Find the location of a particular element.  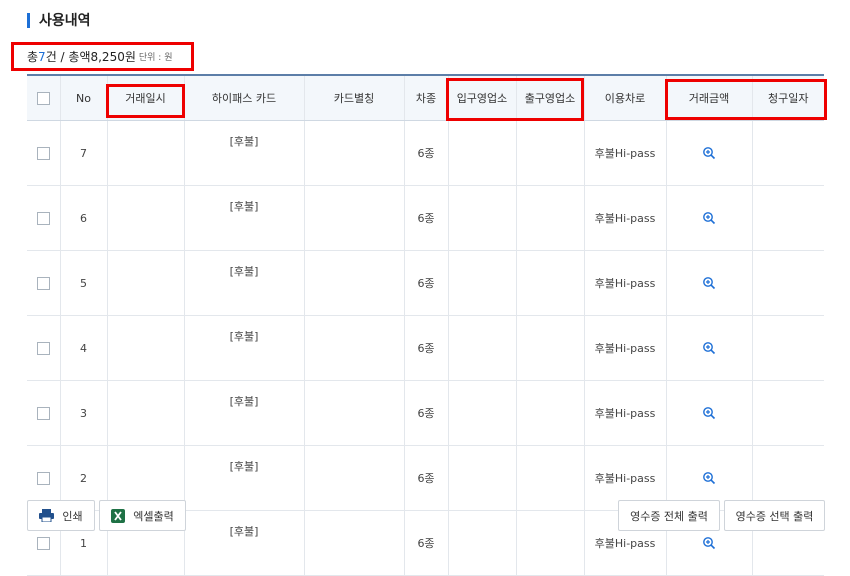

table-row: 6 [후불] 6종 후불Hi-pass is located at coordinates (425, 218).